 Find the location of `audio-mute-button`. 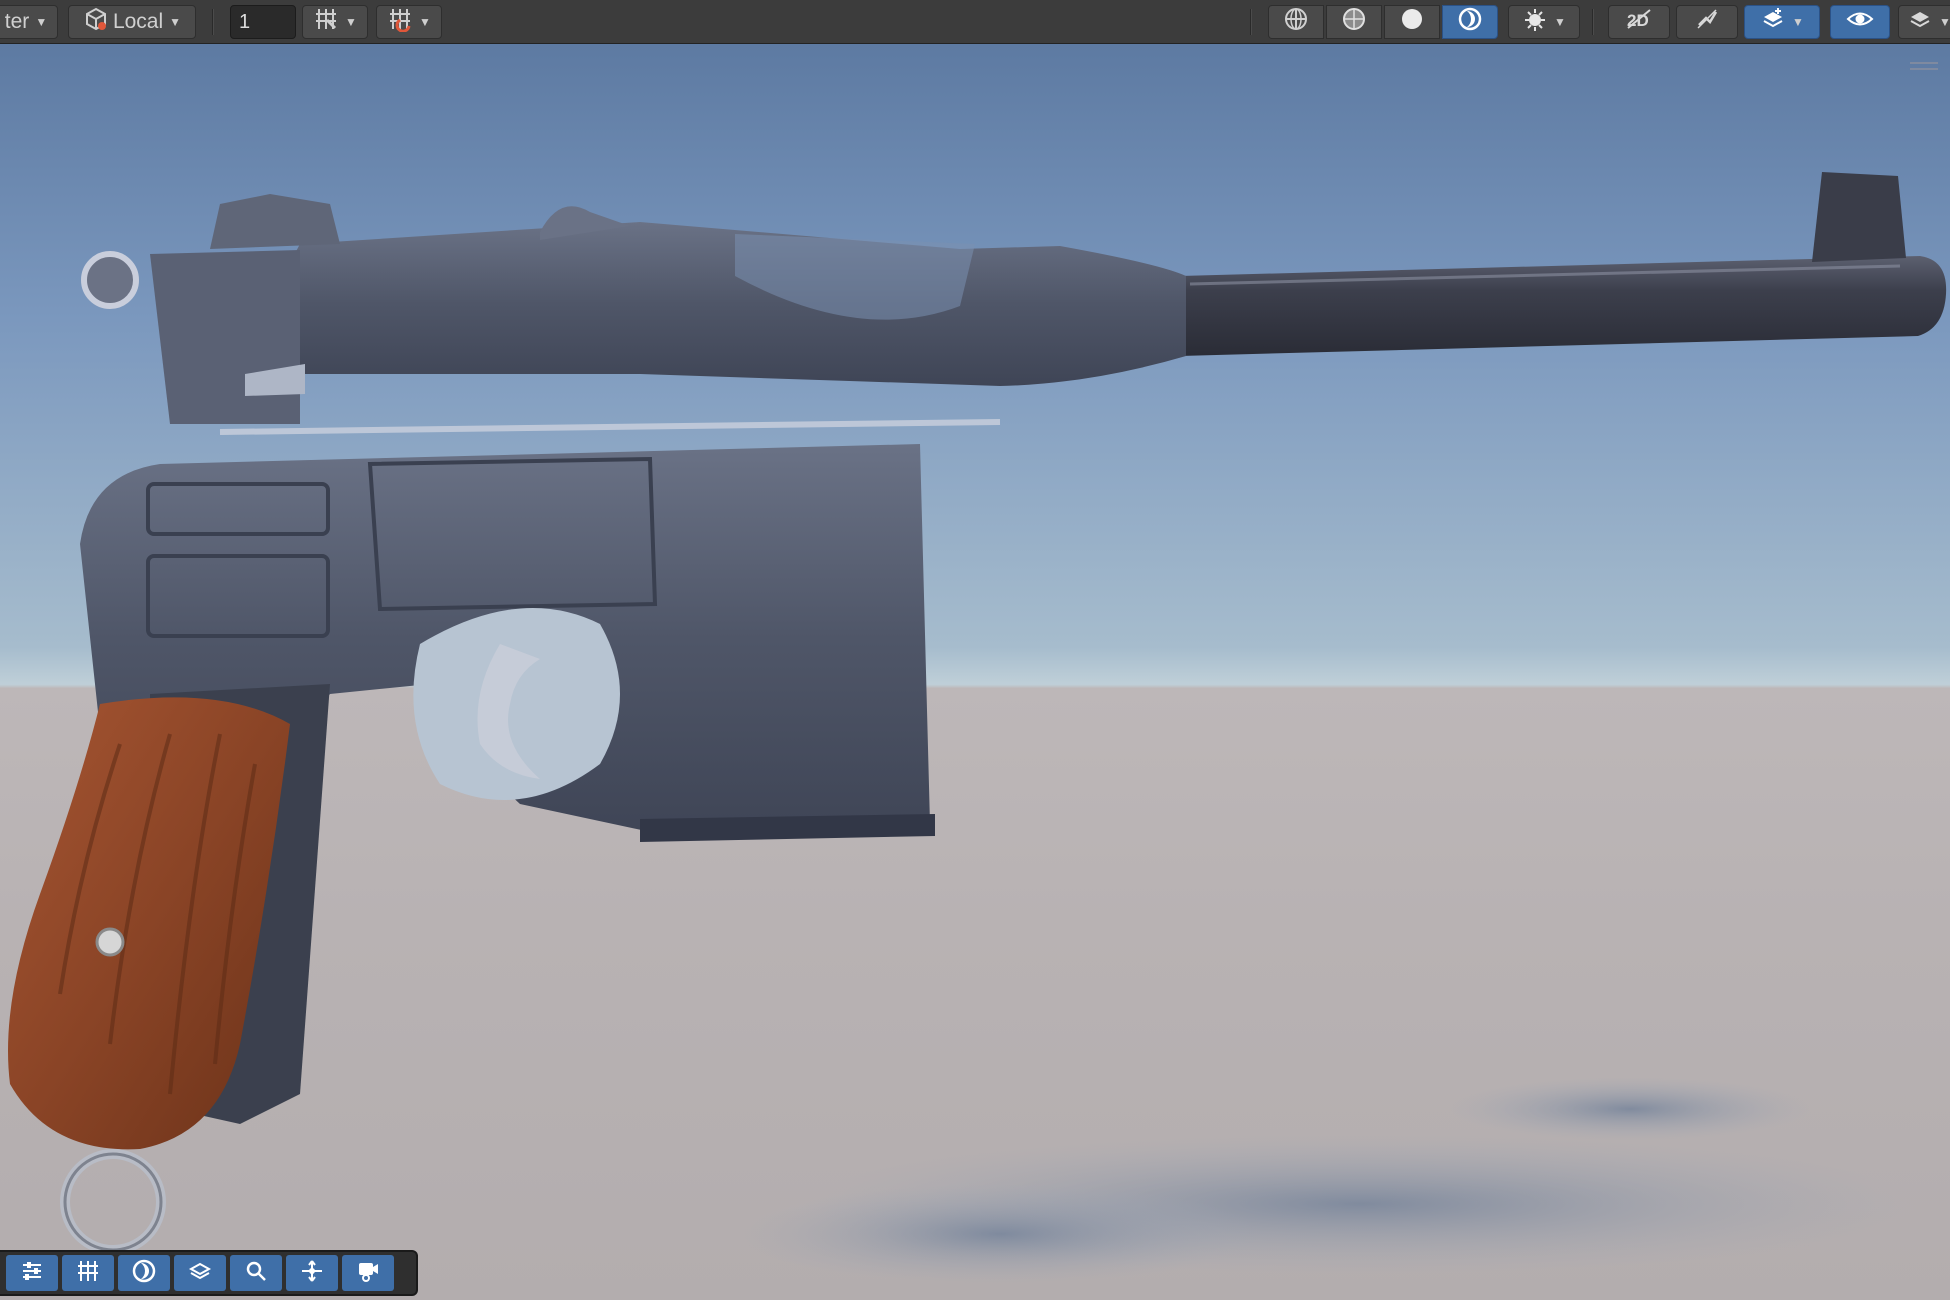

audio-mute-button is located at coordinates (1707, 22).